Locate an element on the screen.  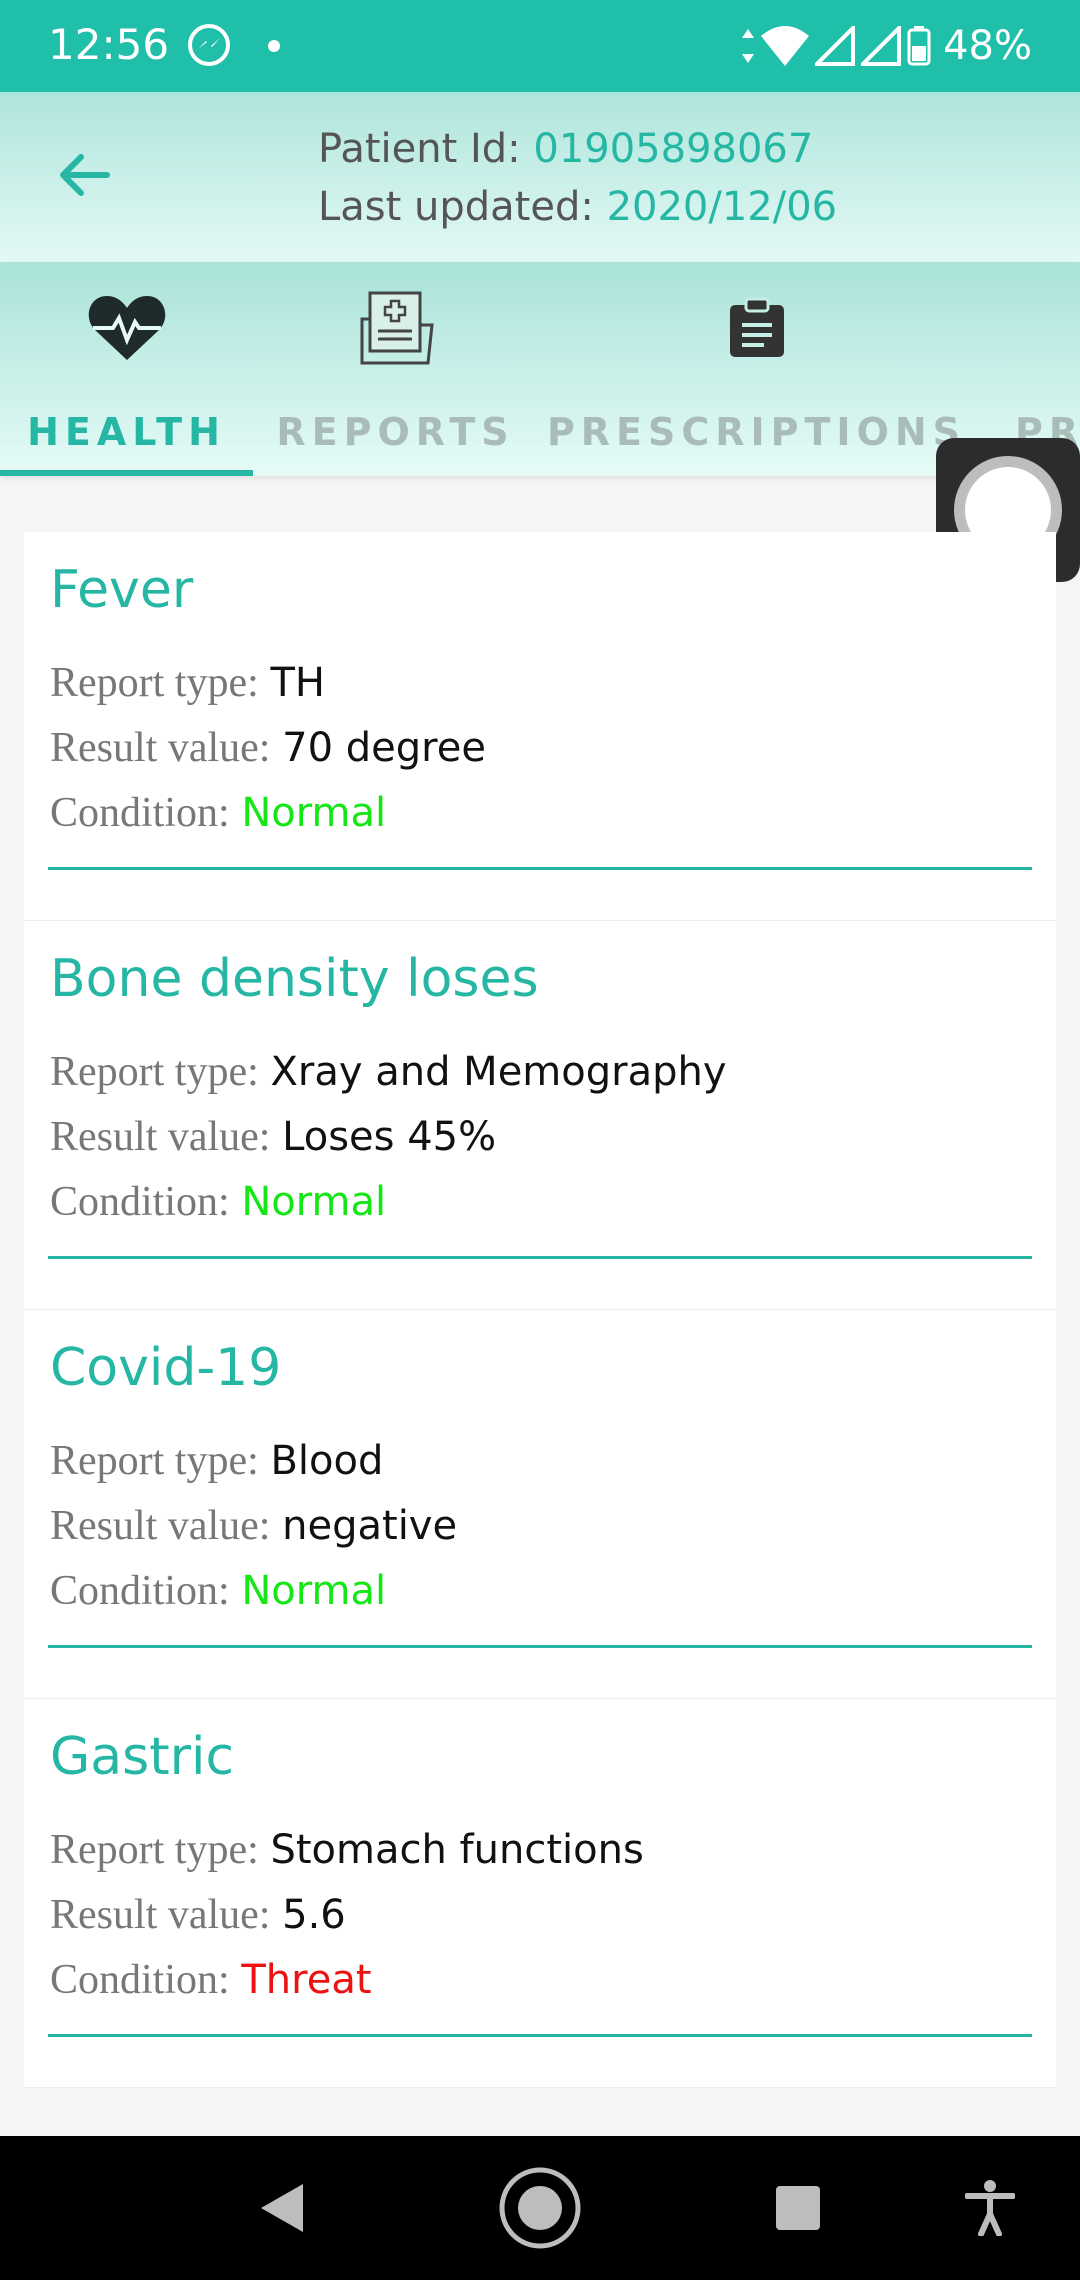
record-title: Bone density loses is located at coordinates (294, 979).